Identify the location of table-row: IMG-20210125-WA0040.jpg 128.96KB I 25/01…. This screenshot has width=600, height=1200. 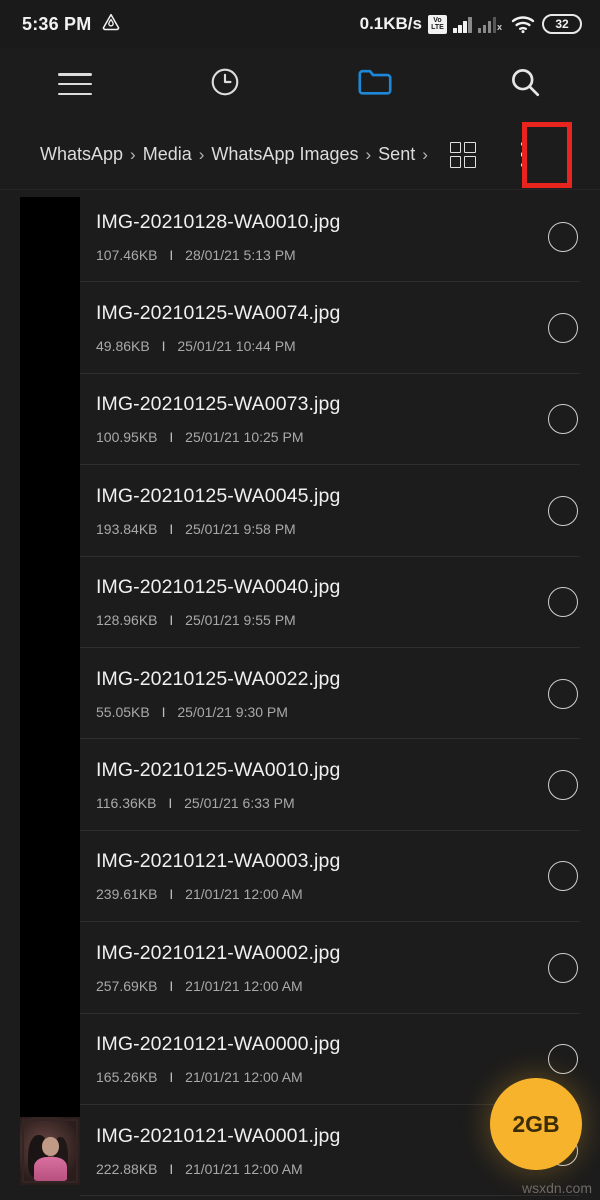
(300, 603).